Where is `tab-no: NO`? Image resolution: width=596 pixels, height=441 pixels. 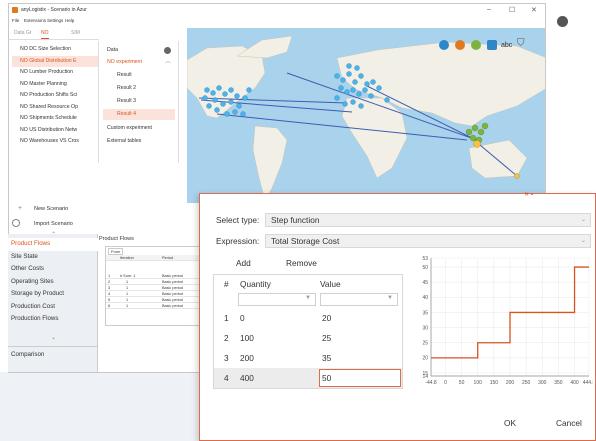
tab-no: NO is located at coordinates (45, 34).